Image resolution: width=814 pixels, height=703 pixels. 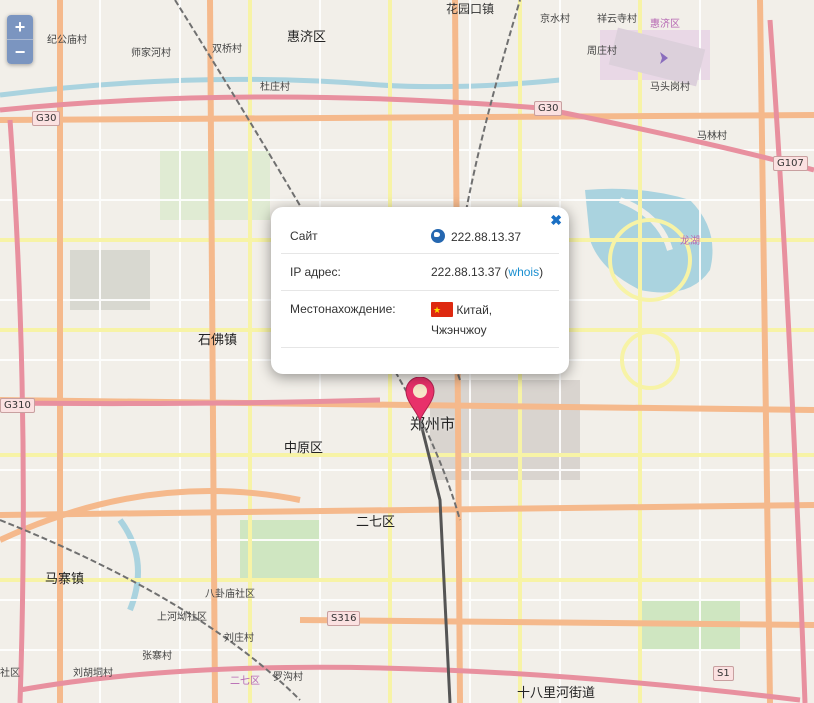 What do you see at coordinates (486, 237) in the screenshot?
I see `site-value-text: 222.88.13.37` at bounding box center [486, 237].